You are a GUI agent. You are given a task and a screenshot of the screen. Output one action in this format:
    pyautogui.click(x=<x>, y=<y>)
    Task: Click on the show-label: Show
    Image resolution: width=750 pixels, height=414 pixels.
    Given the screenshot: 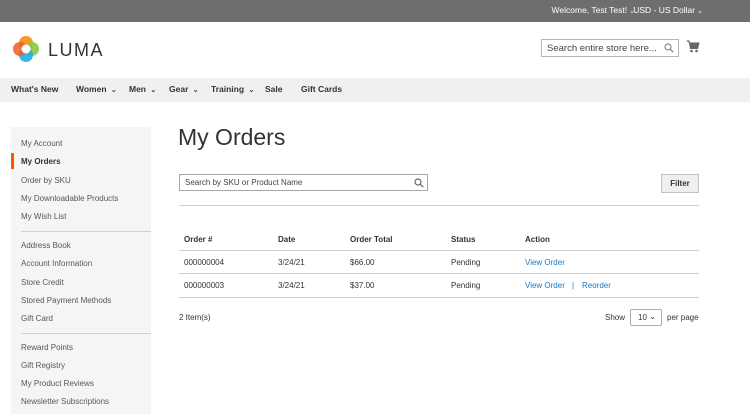 What is the action you would take?
    pyautogui.click(x=615, y=317)
    